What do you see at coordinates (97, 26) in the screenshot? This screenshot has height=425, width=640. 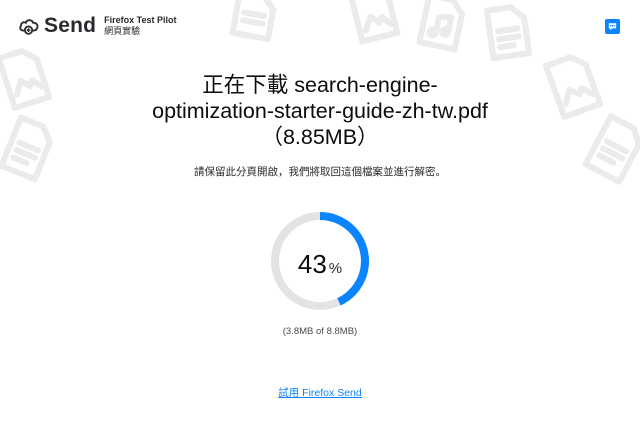 I see `header: Send Firefox Test Pilot 網頁實驗` at bounding box center [97, 26].